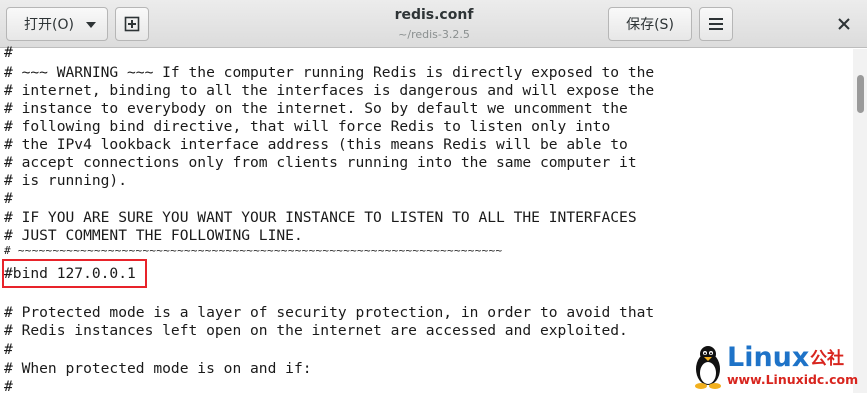 Image resolution: width=867 pixels, height=393 pixels. Describe the element at coordinates (860, 221) in the screenshot. I see `vertical-scrollbar` at that location.